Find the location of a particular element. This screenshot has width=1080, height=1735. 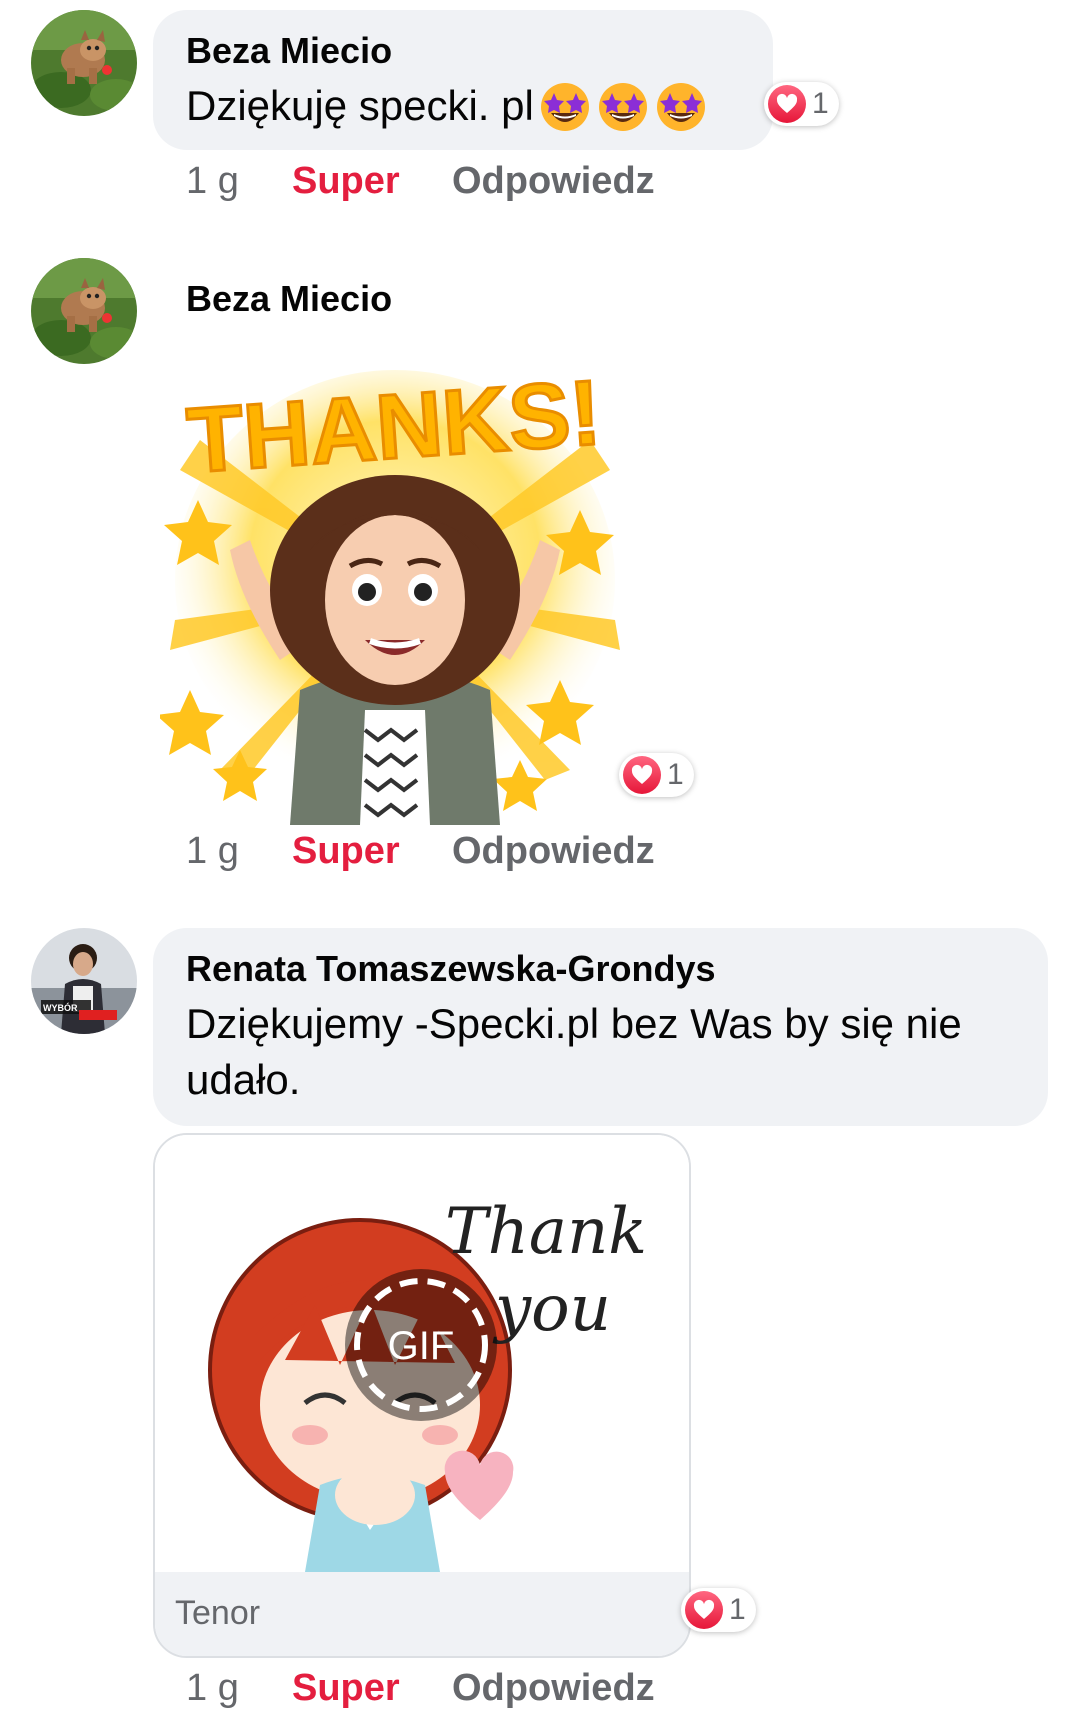

comment-text: Dziękuję specki. pl is located at coordinates (448, 106).